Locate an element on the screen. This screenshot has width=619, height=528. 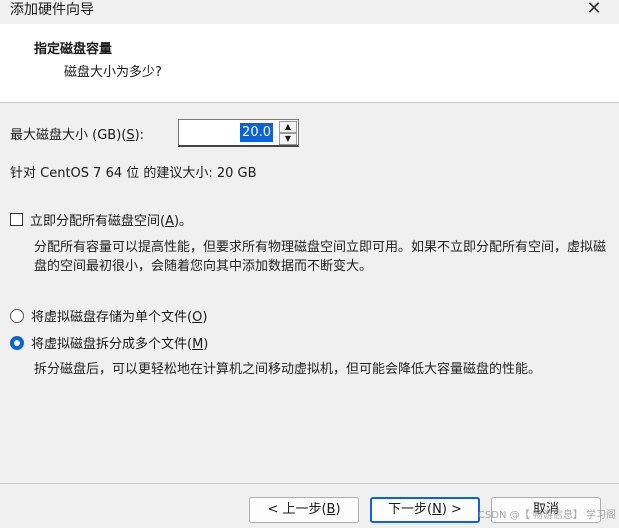
wizard-header: 指定磁盘容量 磁盘大小为多少? is located at coordinates (309, 63).